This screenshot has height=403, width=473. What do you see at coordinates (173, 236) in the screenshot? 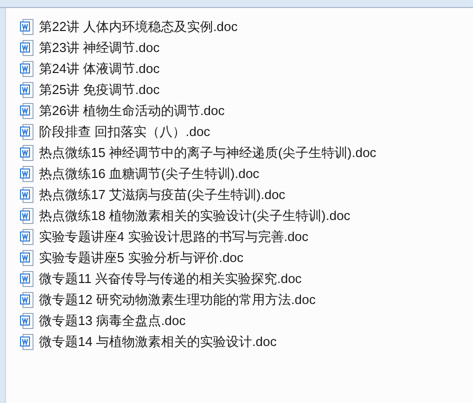
I see `file-name: 实验专题讲座4 实验设计思路的书写与完善.doc` at bounding box center [173, 236].